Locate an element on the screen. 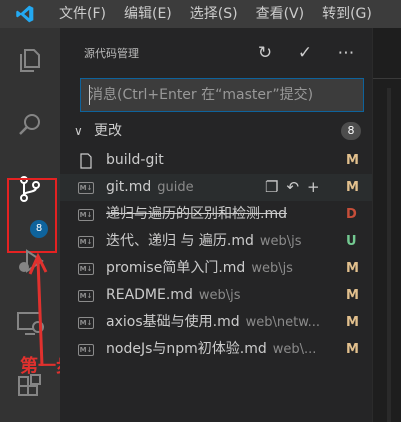 The image size is (401, 422). commit-check-icon: ✓ is located at coordinates (305, 53).